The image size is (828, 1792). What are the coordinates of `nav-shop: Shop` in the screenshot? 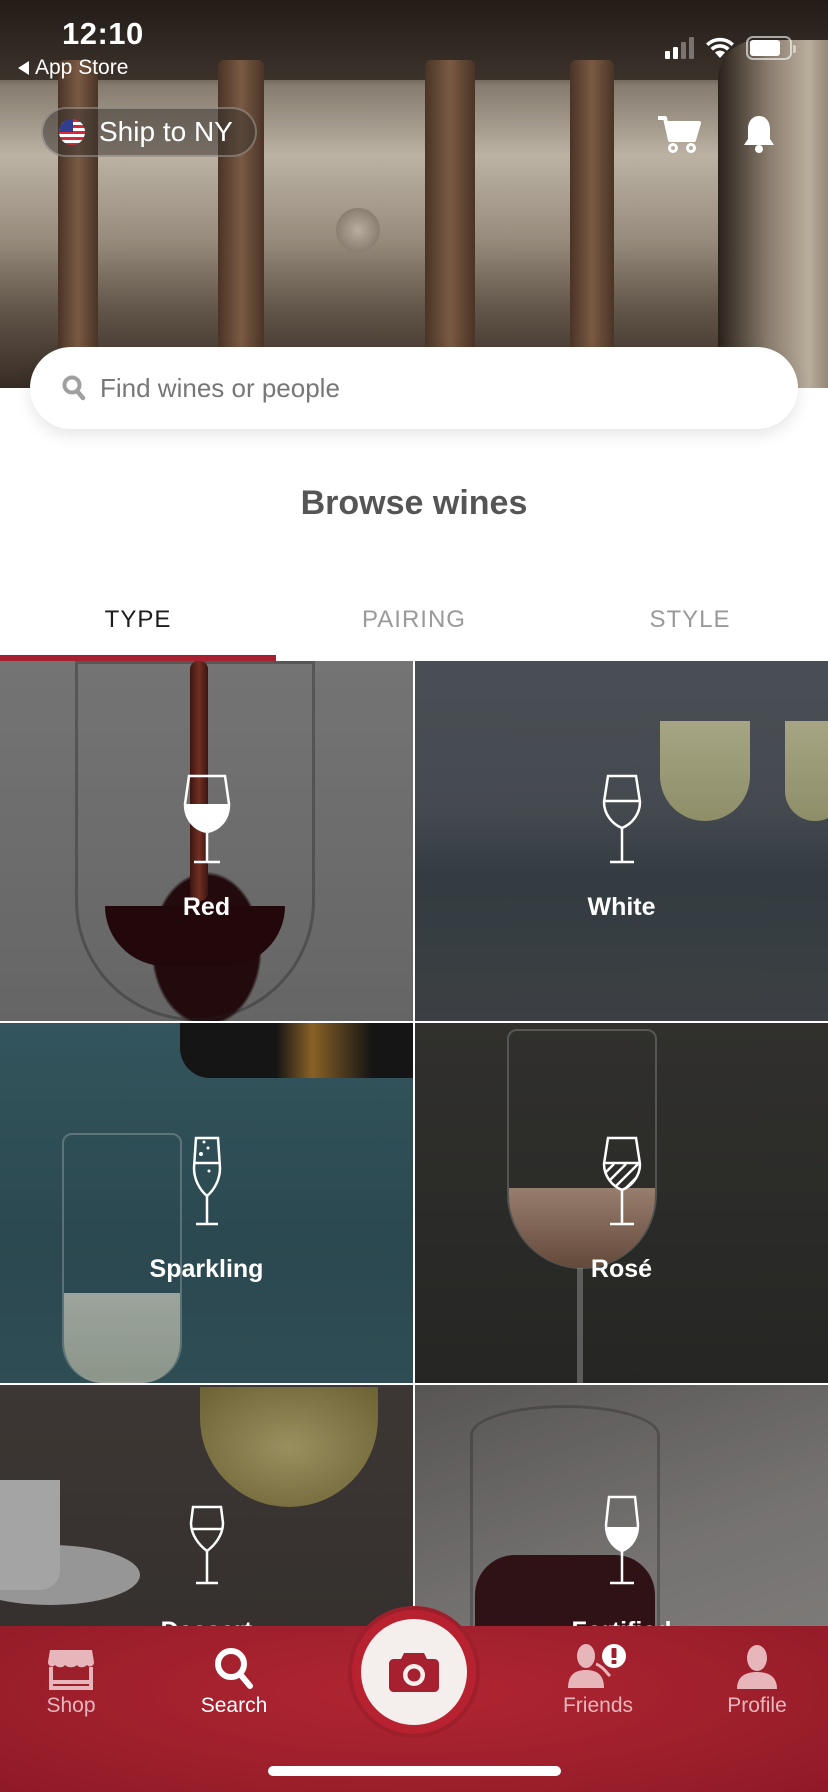 It's located at (71, 1679).